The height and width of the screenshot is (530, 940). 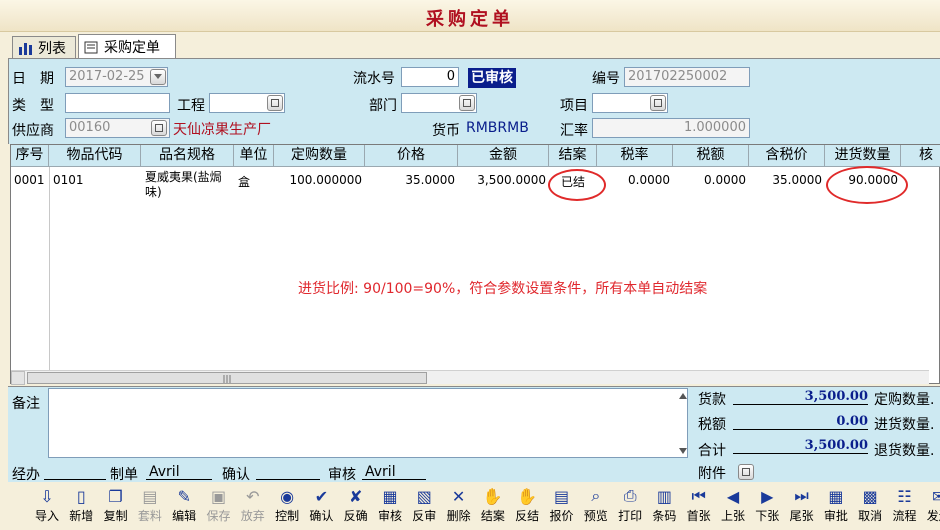 What do you see at coordinates (920, 156) in the screenshot?
I see `col-header-check: 核` at bounding box center [920, 156].